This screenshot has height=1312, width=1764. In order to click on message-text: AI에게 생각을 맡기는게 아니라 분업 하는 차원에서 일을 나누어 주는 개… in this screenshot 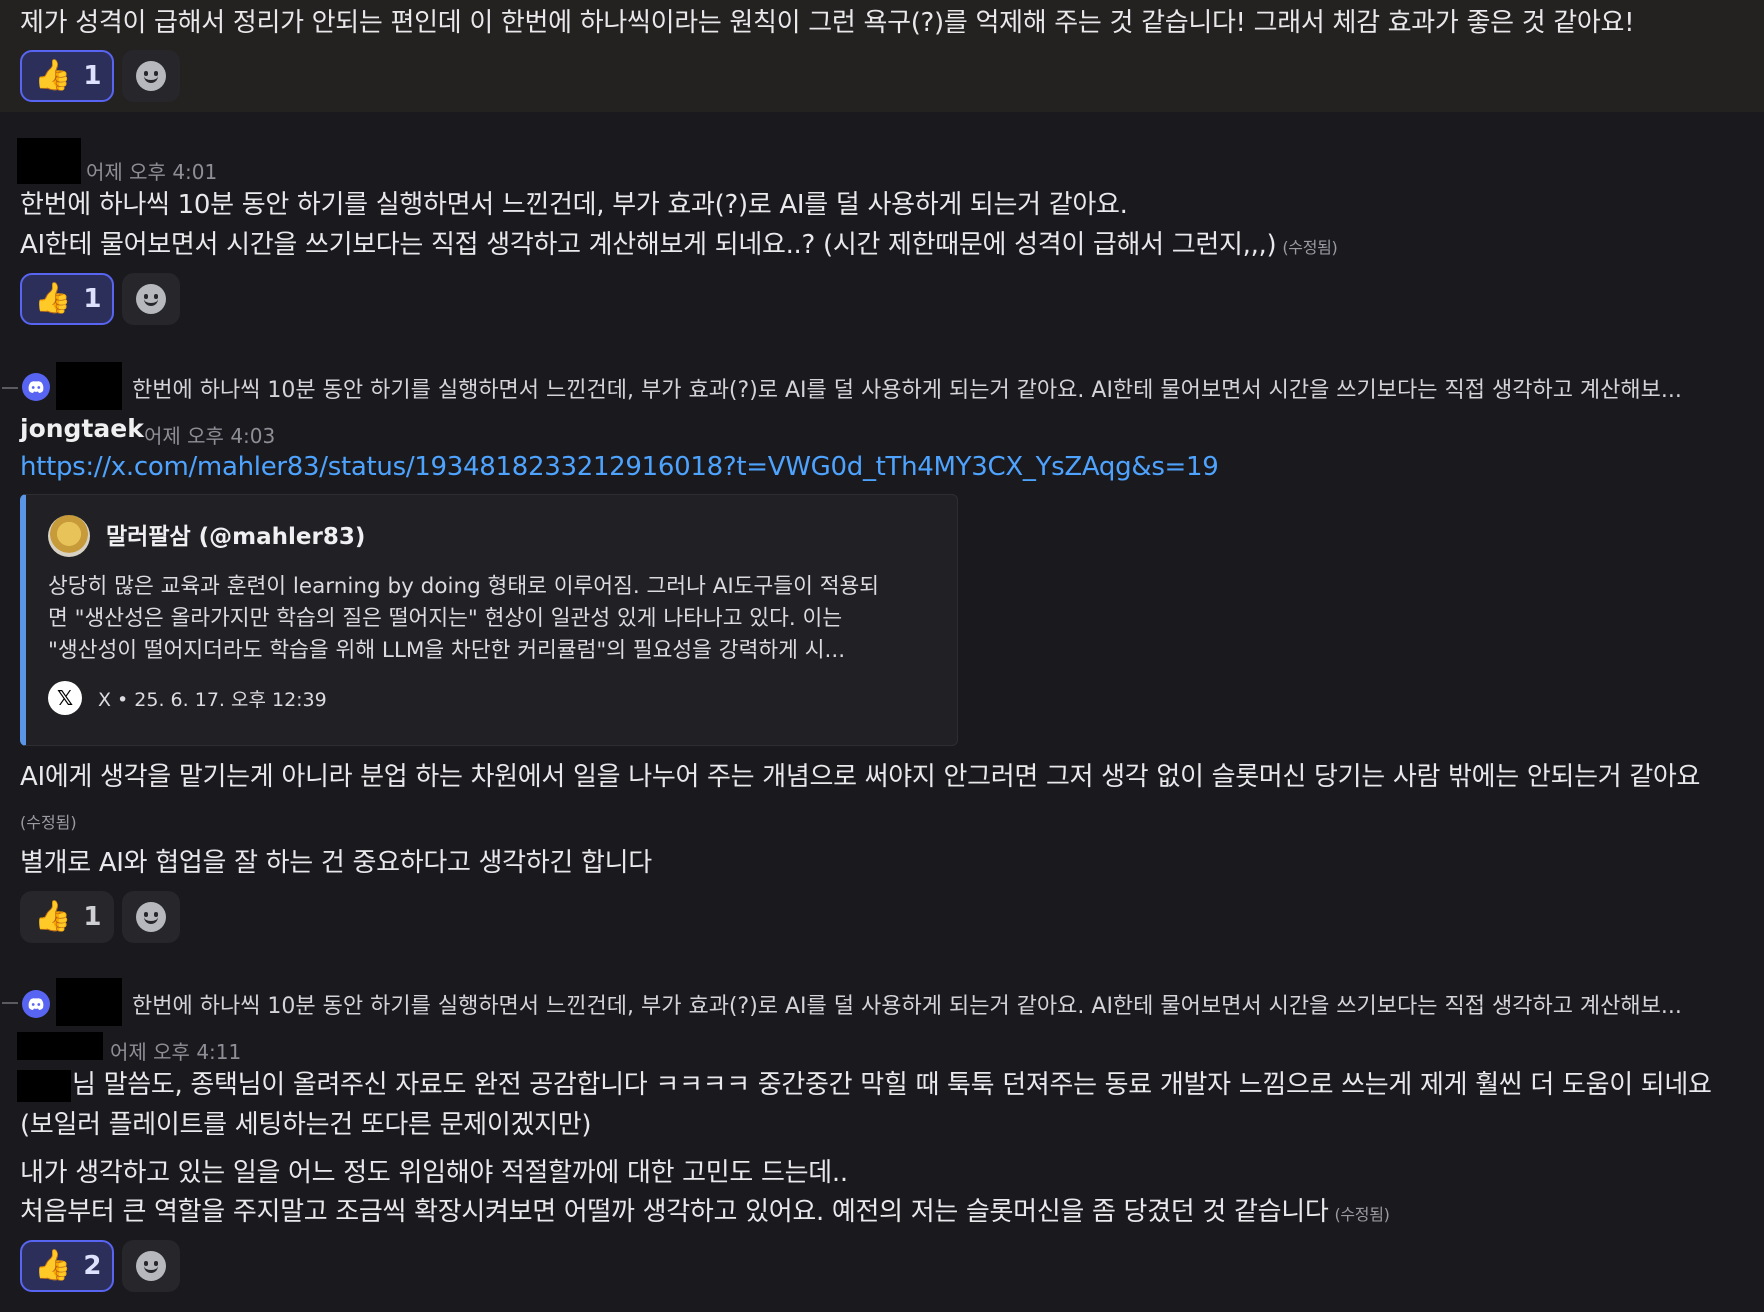, I will do `click(860, 777)`.